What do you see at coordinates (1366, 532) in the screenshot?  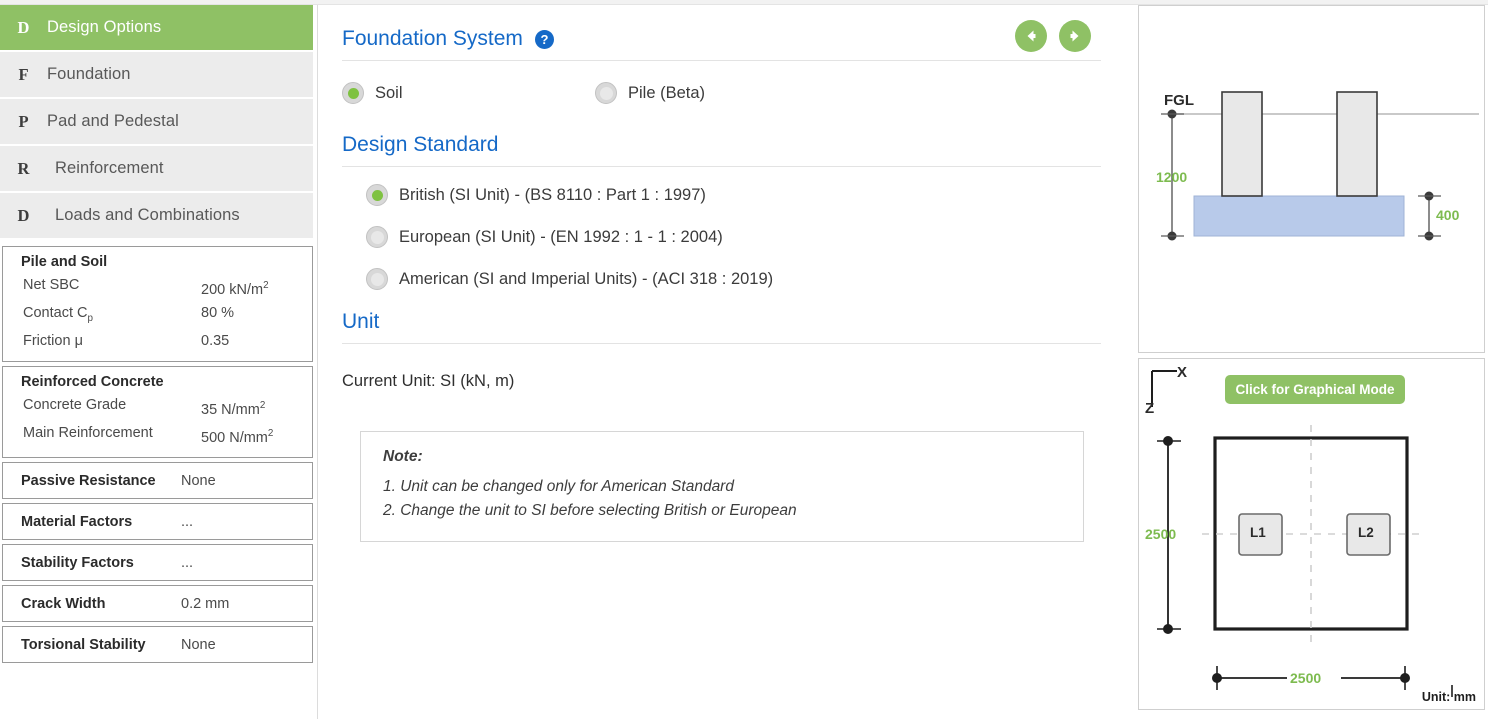 I see `column-label-l2: L2` at bounding box center [1366, 532].